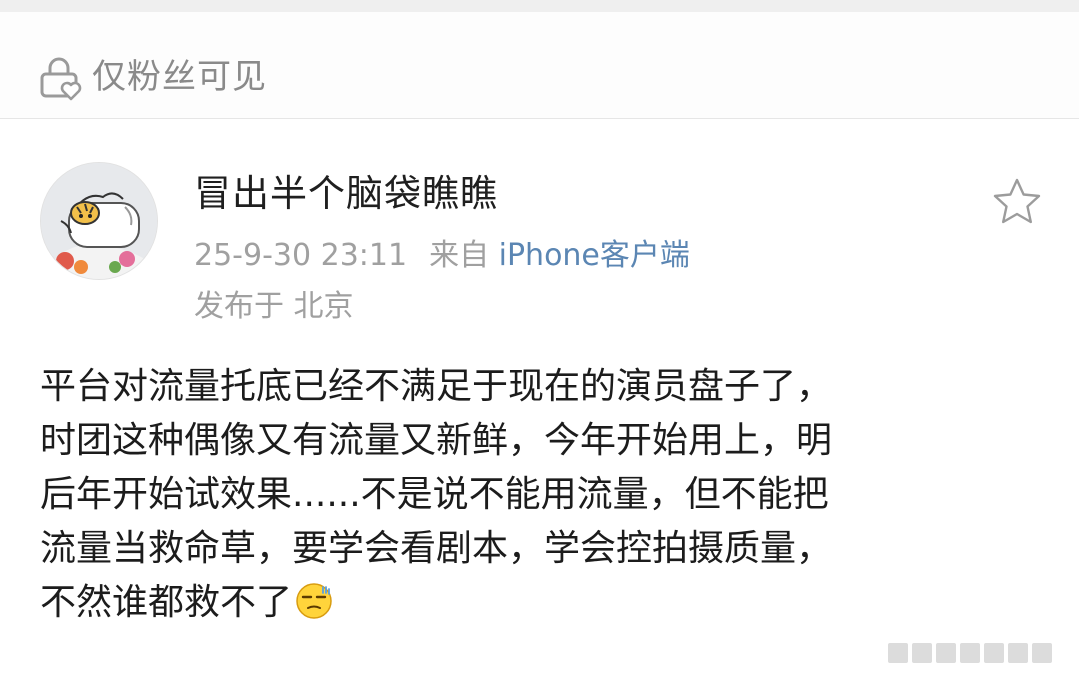  What do you see at coordinates (459, 255) in the screenshot?
I see `source-prefix: 来自` at bounding box center [459, 255].